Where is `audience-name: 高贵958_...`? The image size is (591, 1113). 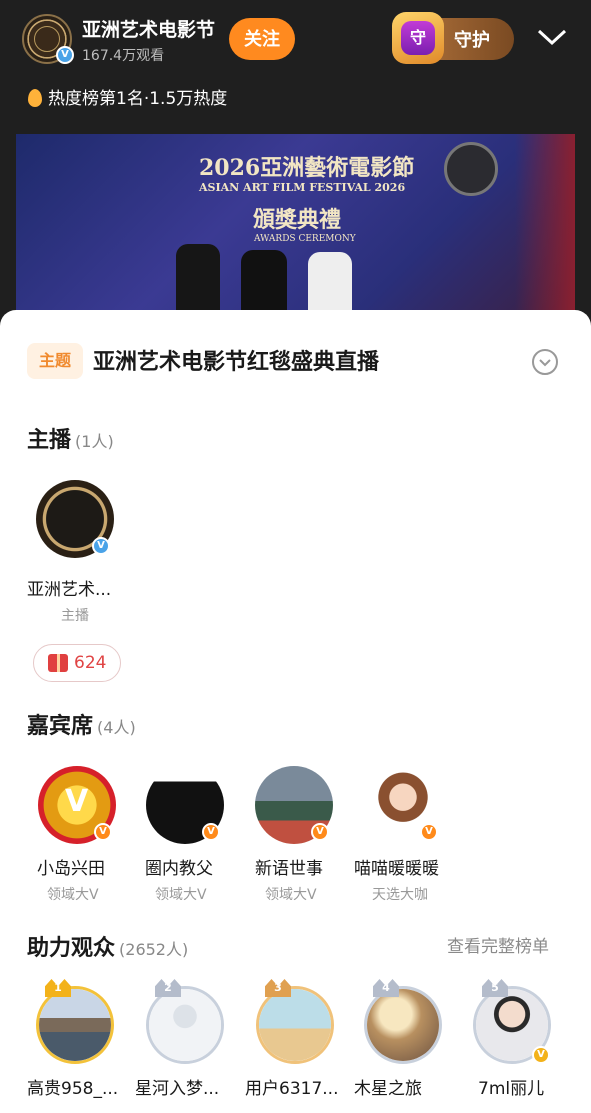
audience-name: 高贵958_... is located at coordinates (72, 1086).